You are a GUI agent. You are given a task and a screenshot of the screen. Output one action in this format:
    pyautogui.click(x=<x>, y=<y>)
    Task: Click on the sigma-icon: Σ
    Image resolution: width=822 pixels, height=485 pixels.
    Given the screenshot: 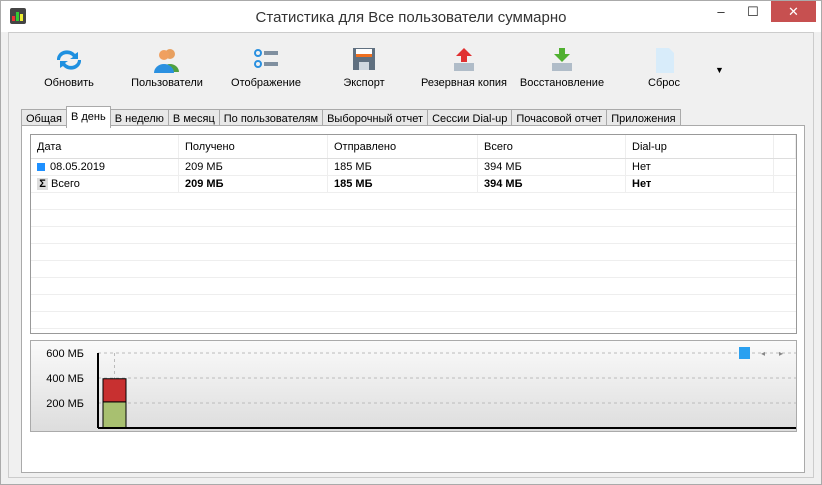 What is the action you would take?
    pyautogui.click(x=42, y=184)
    